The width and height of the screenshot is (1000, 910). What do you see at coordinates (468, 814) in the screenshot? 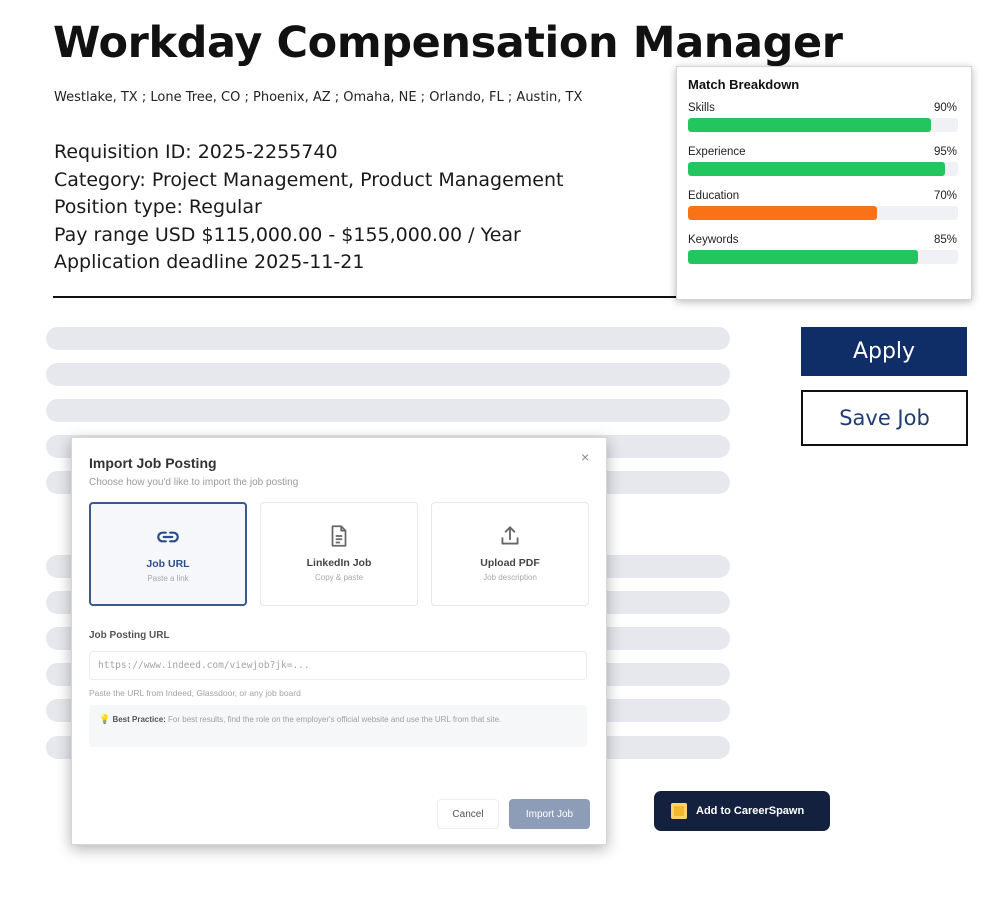
I see `cancel-button: Cancel` at bounding box center [468, 814].